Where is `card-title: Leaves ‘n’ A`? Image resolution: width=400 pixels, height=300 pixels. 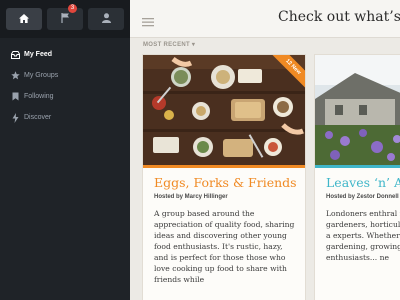
card-title: Leaves ‘n’ A is located at coordinates (363, 182).